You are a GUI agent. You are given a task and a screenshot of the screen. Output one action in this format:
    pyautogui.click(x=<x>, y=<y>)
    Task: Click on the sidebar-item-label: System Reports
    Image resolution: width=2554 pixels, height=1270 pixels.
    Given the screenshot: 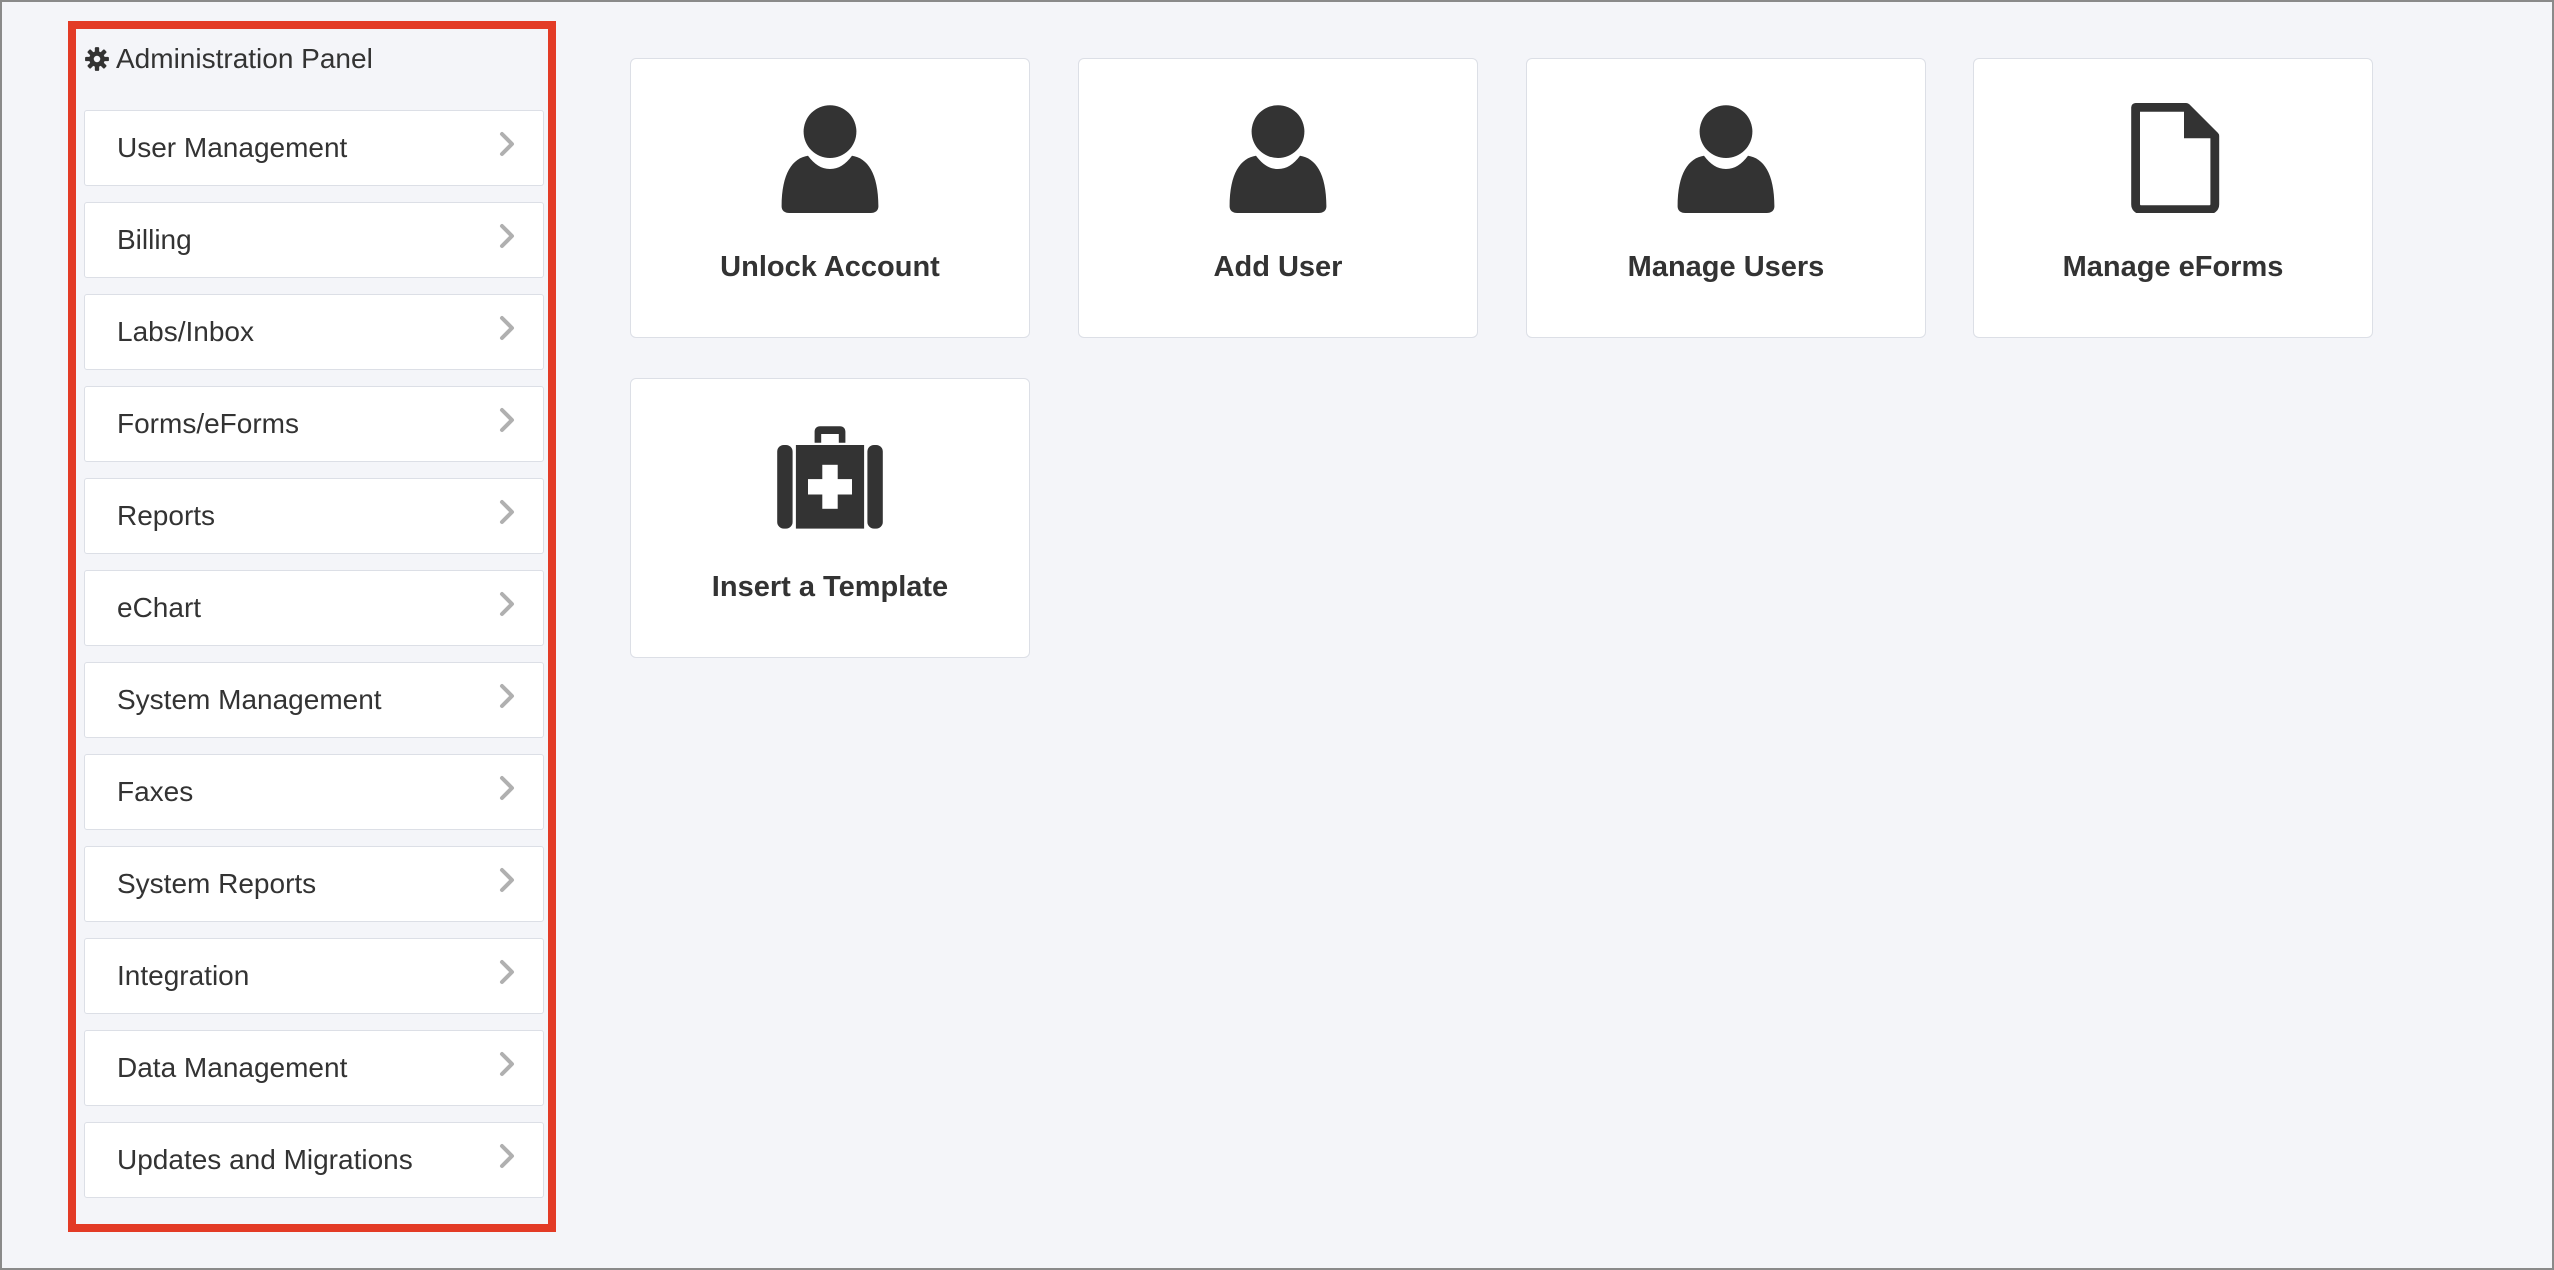 What is the action you would take?
    pyautogui.click(x=217, y=883)
    